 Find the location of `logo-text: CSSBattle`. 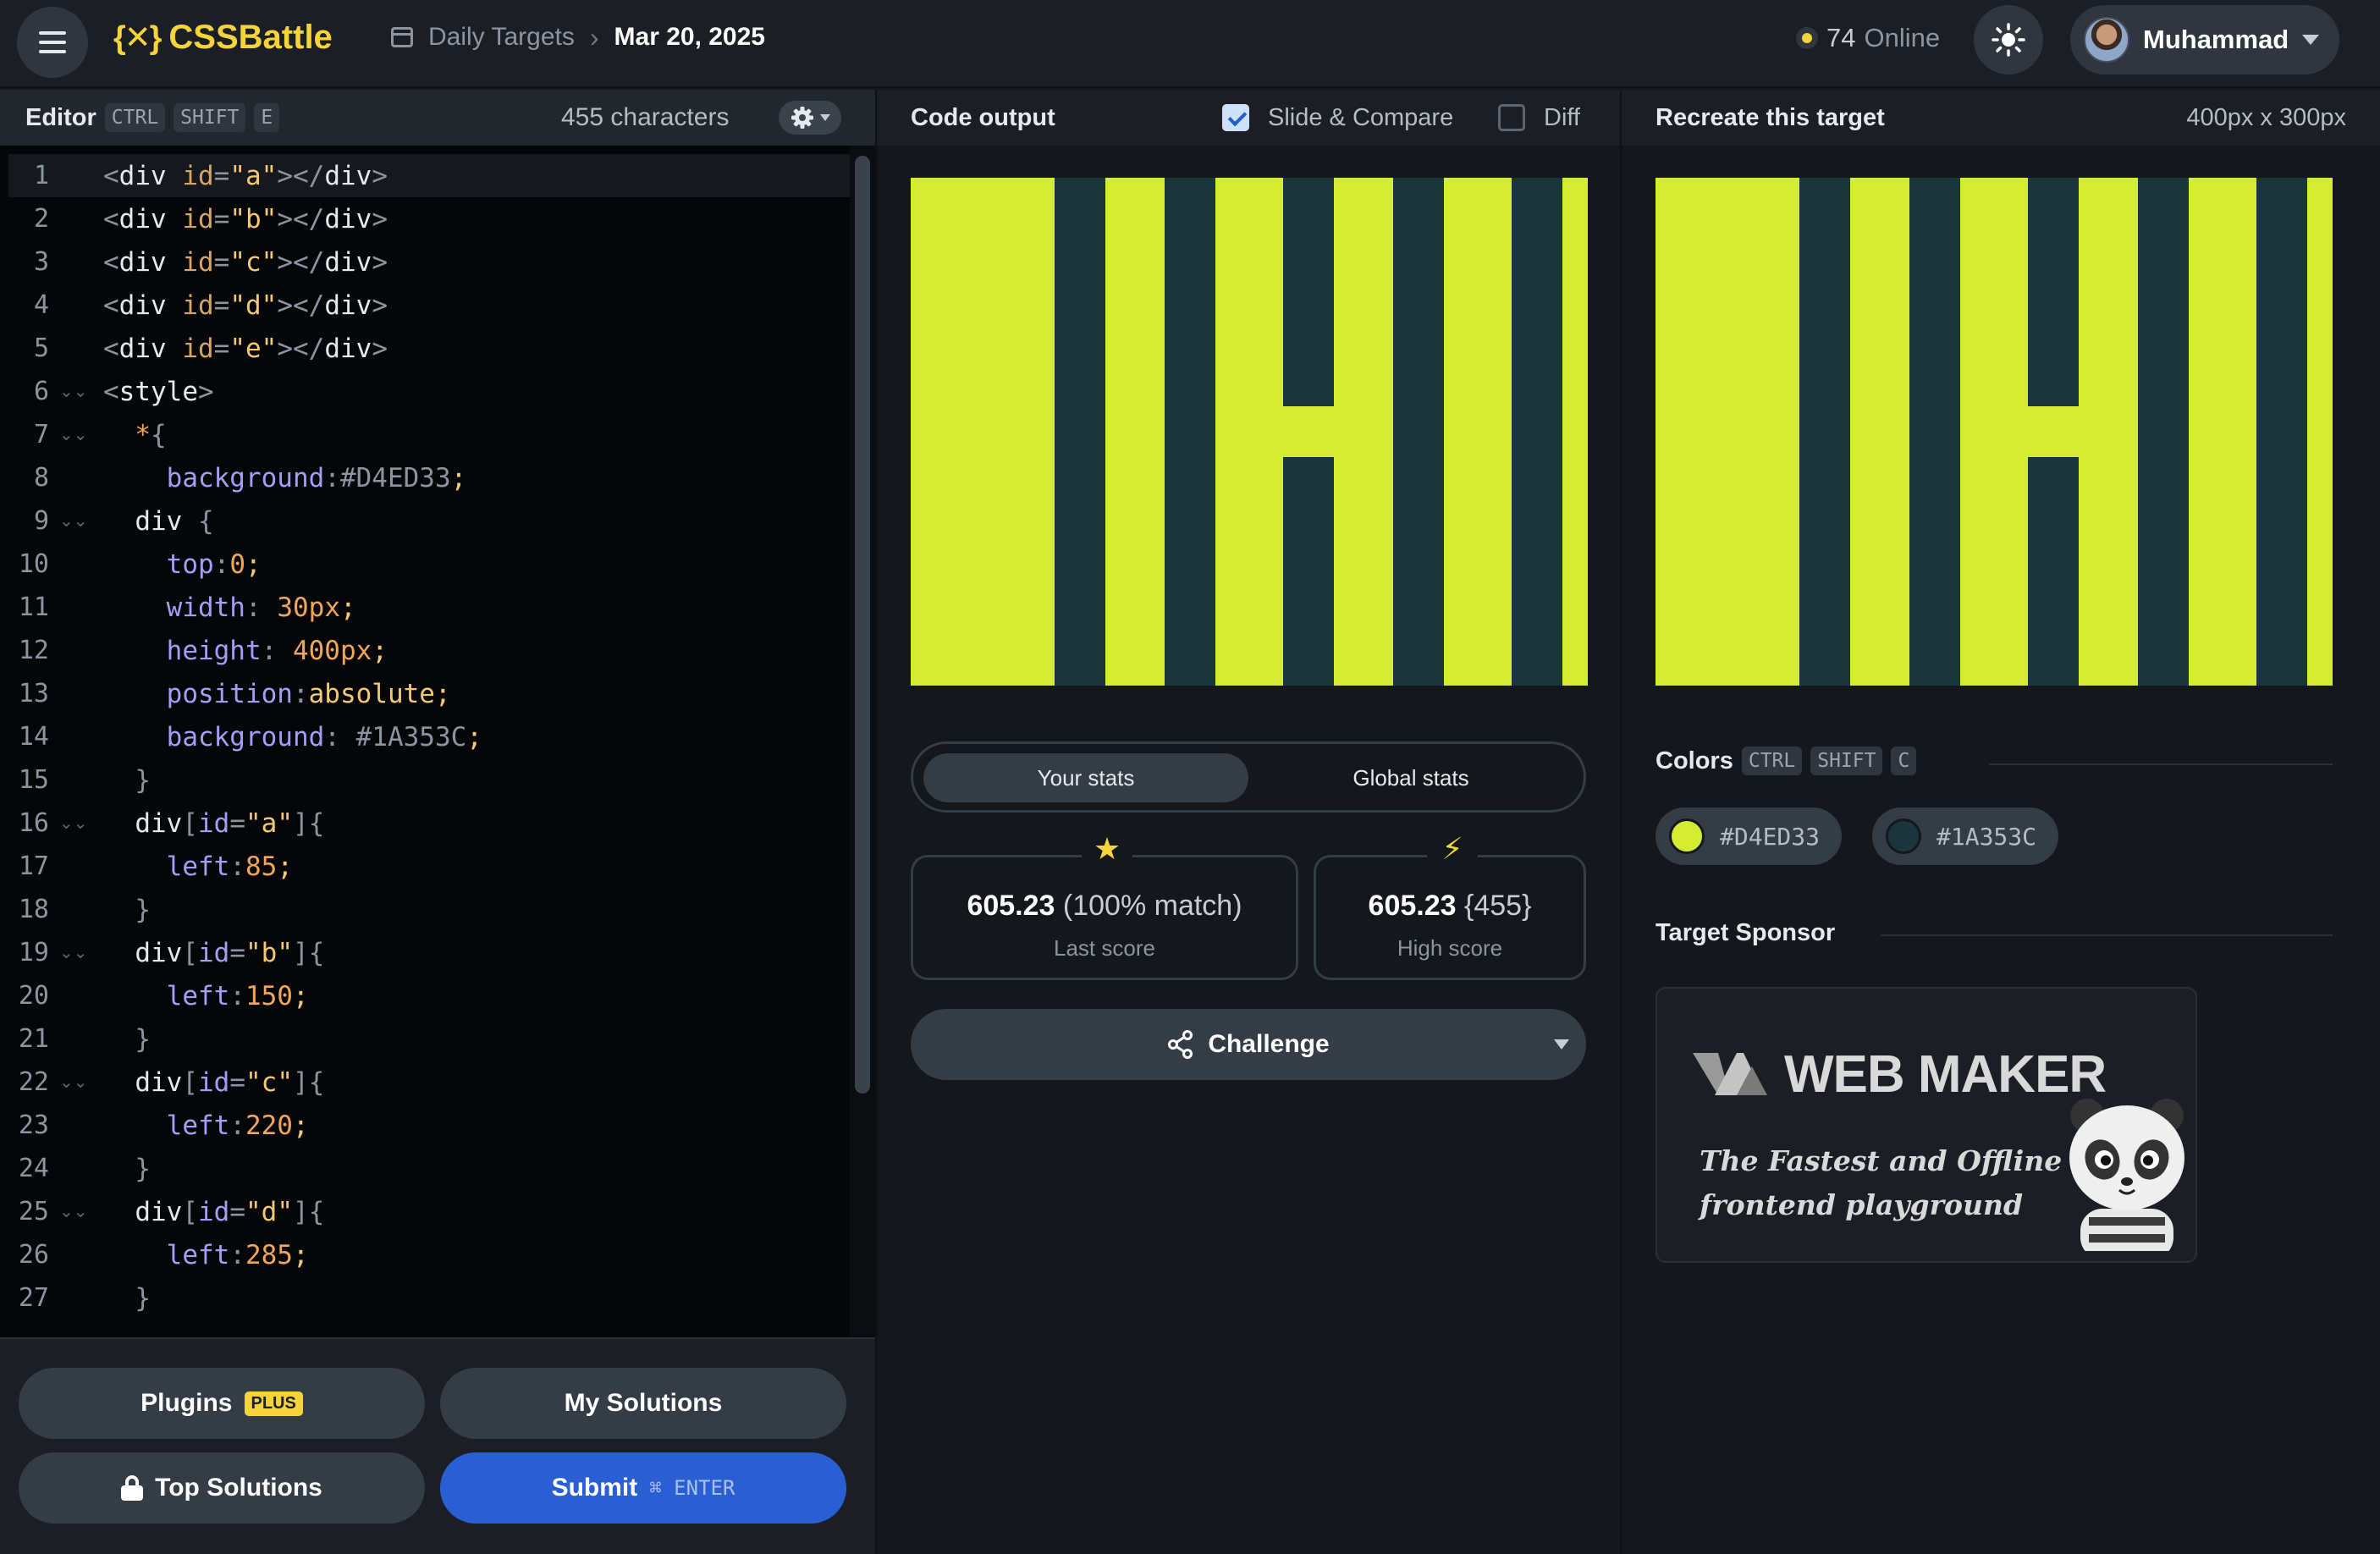

logo-text: CSSBattle is located at coordinates (250, 37).